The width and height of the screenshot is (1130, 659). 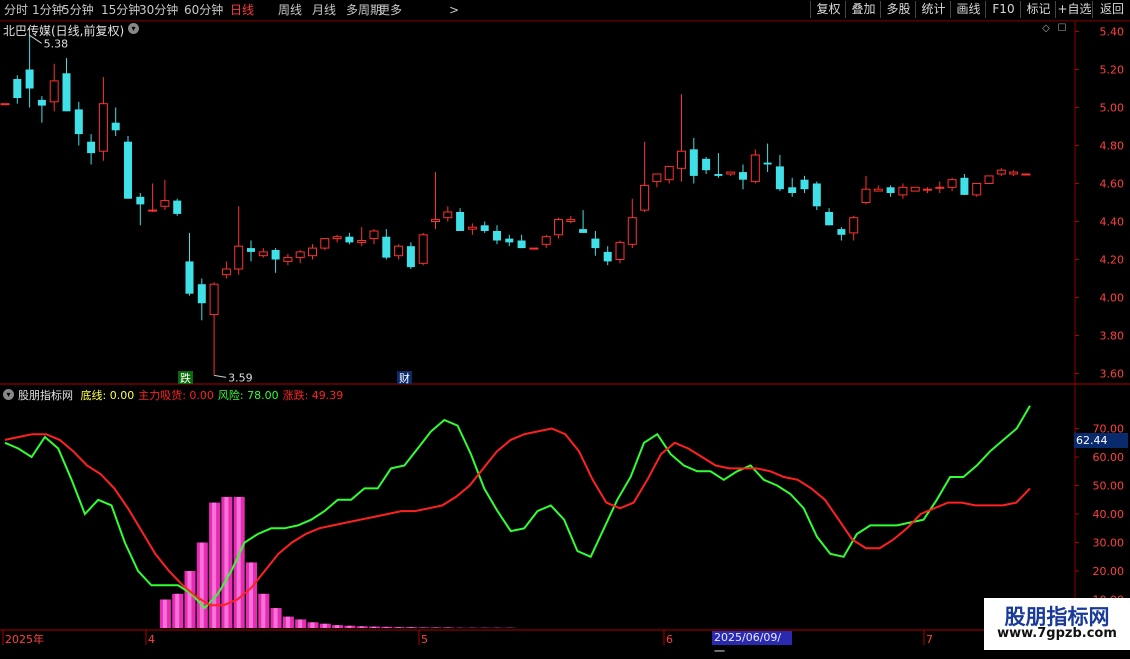 What do you see at coordinates (863, 9) in the screenshot?
I see `toolbar-button-1: 叠加` at bounding box center [863, 9].